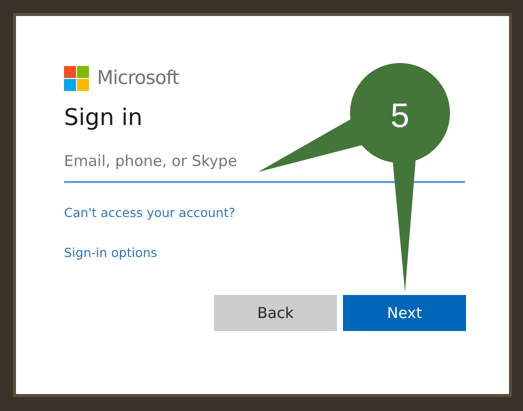 This screenshot has width=523, height=411. What do you see at coordinates (103, 118) in the screenshot?
I see `page-title: Sign in` at bounding box center [103, 118].